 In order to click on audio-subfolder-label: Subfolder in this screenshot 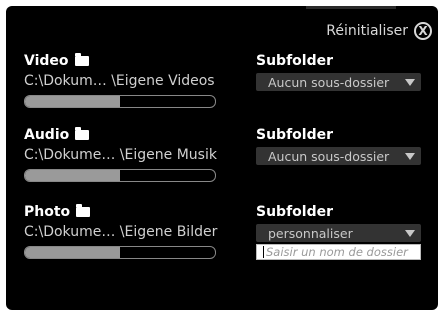, I will do `click(294, 135)`.